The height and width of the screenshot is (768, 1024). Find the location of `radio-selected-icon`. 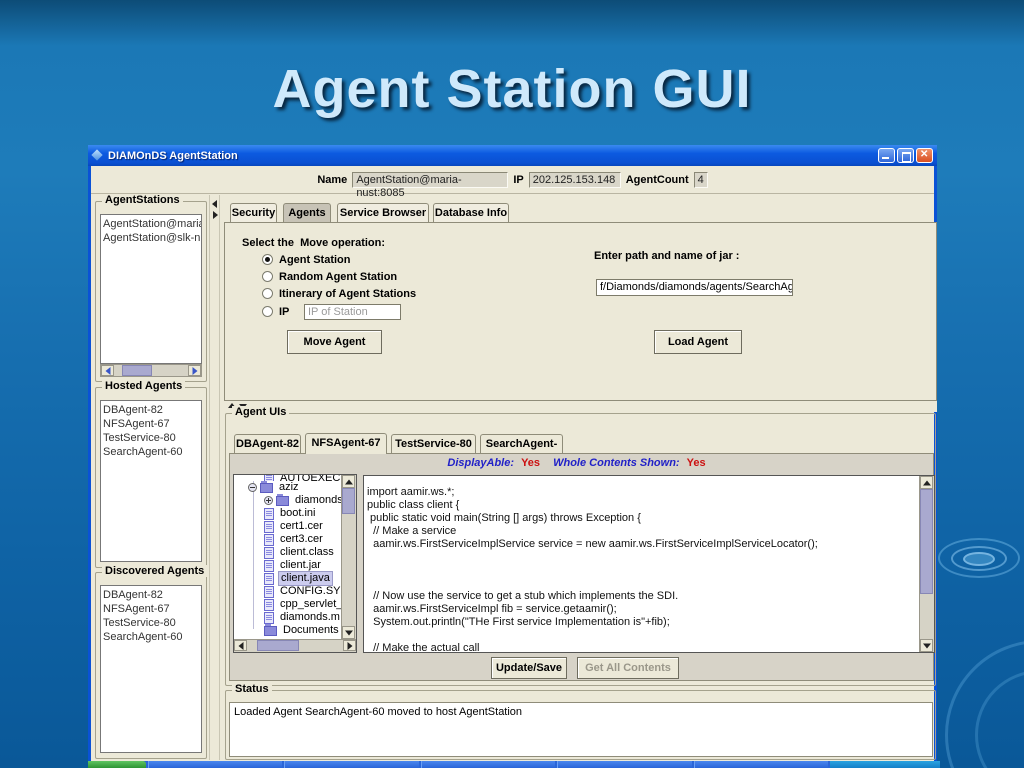

radio-selected-icon is located at coordinates (267, 259).